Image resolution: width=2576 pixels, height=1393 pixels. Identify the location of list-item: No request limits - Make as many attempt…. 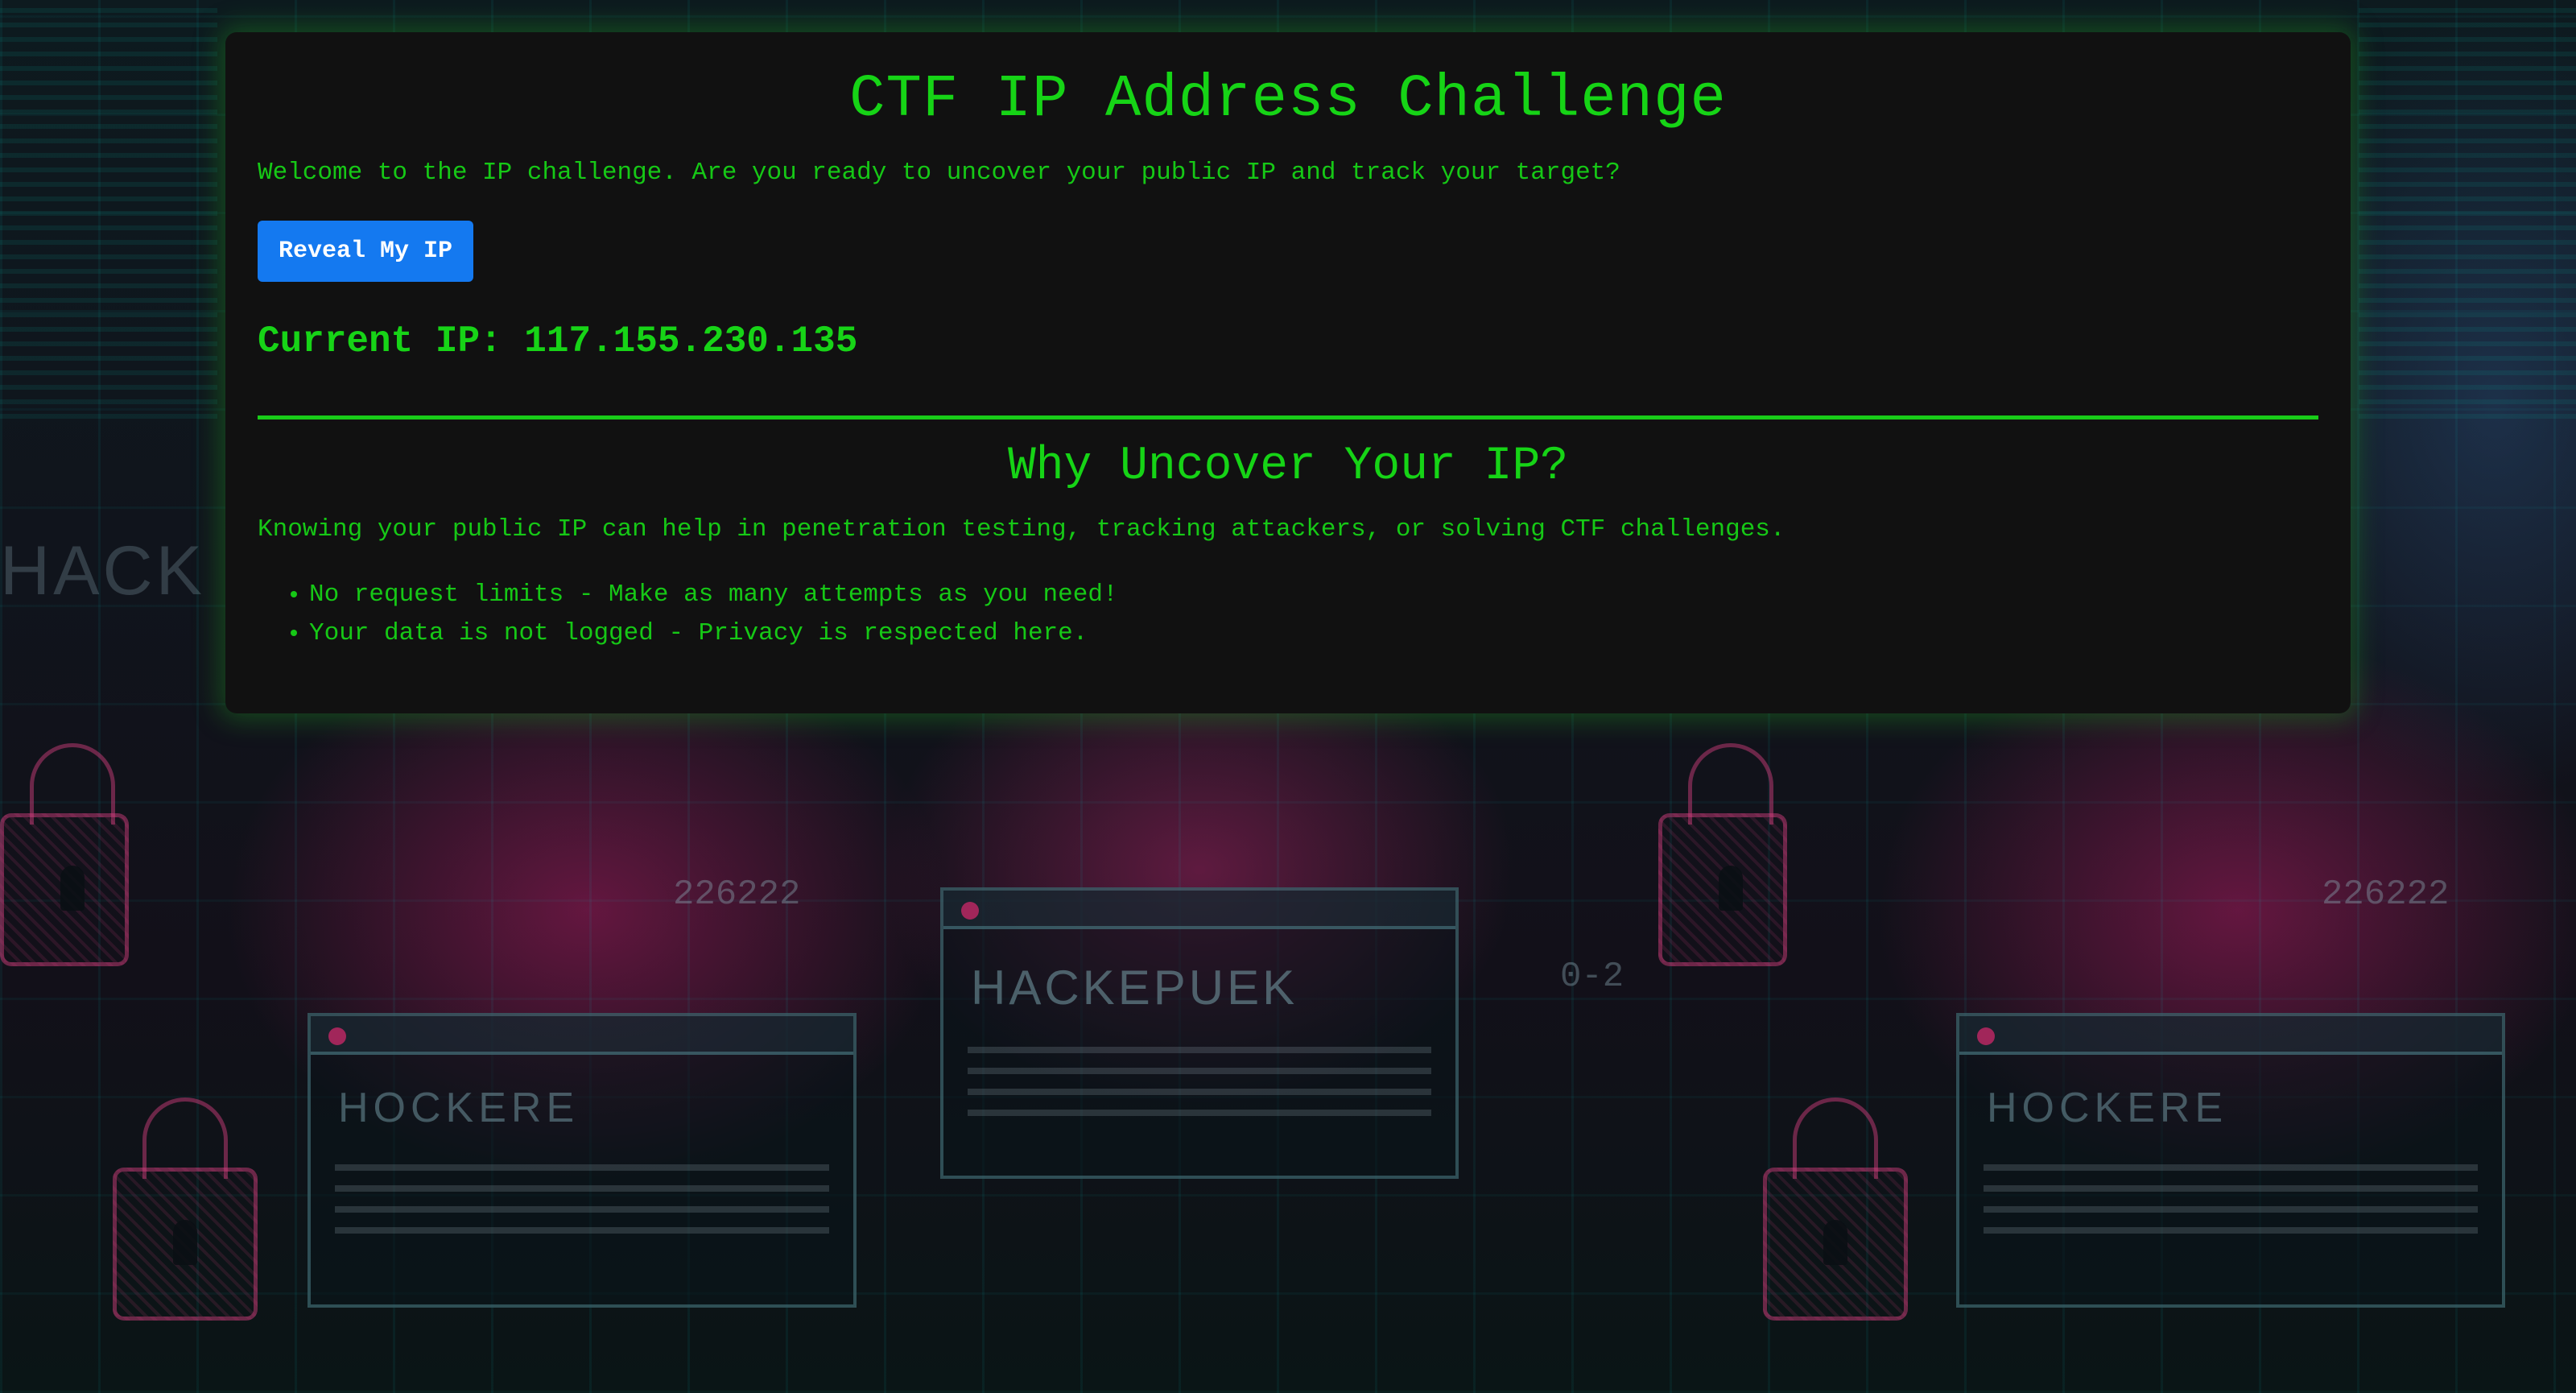
(1313, 595).